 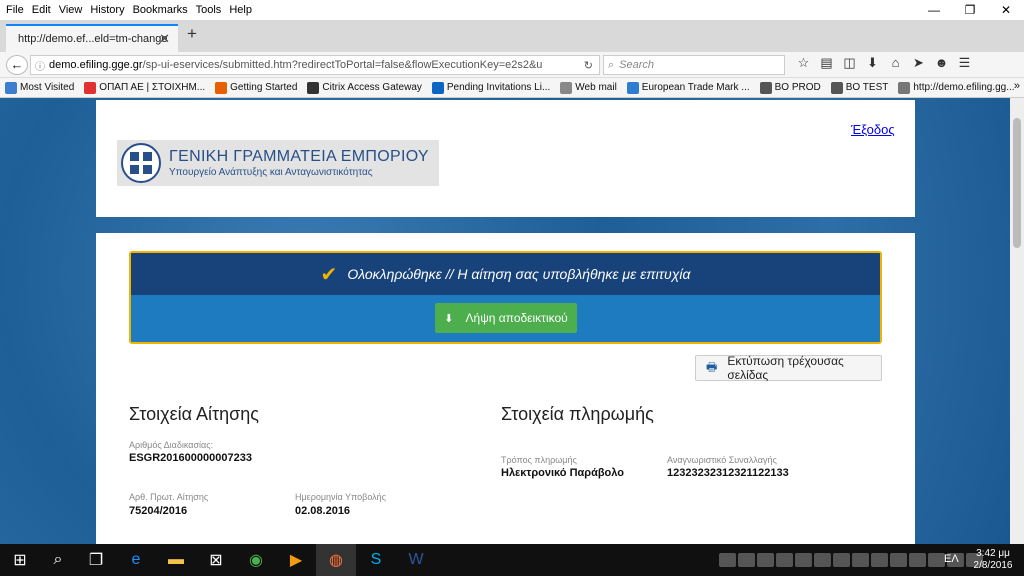 What do you see at coordinates (797, 87) in the screenshot?
I see `bookmark-label: BO PROD` at bounding box center [797, 87].